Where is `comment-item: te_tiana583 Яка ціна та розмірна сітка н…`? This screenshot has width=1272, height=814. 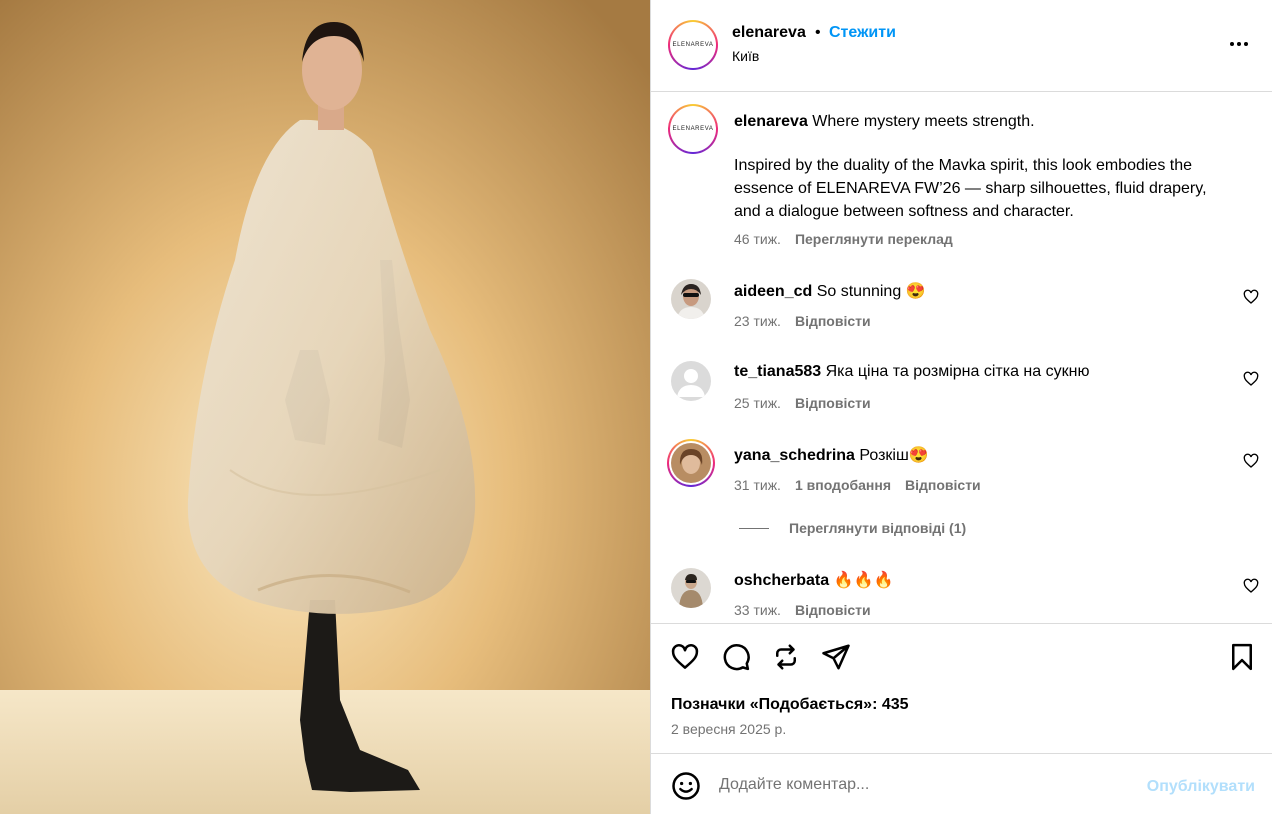
comment-item: te_tiana583 Яка ціна та розмірна сітка н… is located at coordinates (961, 396).